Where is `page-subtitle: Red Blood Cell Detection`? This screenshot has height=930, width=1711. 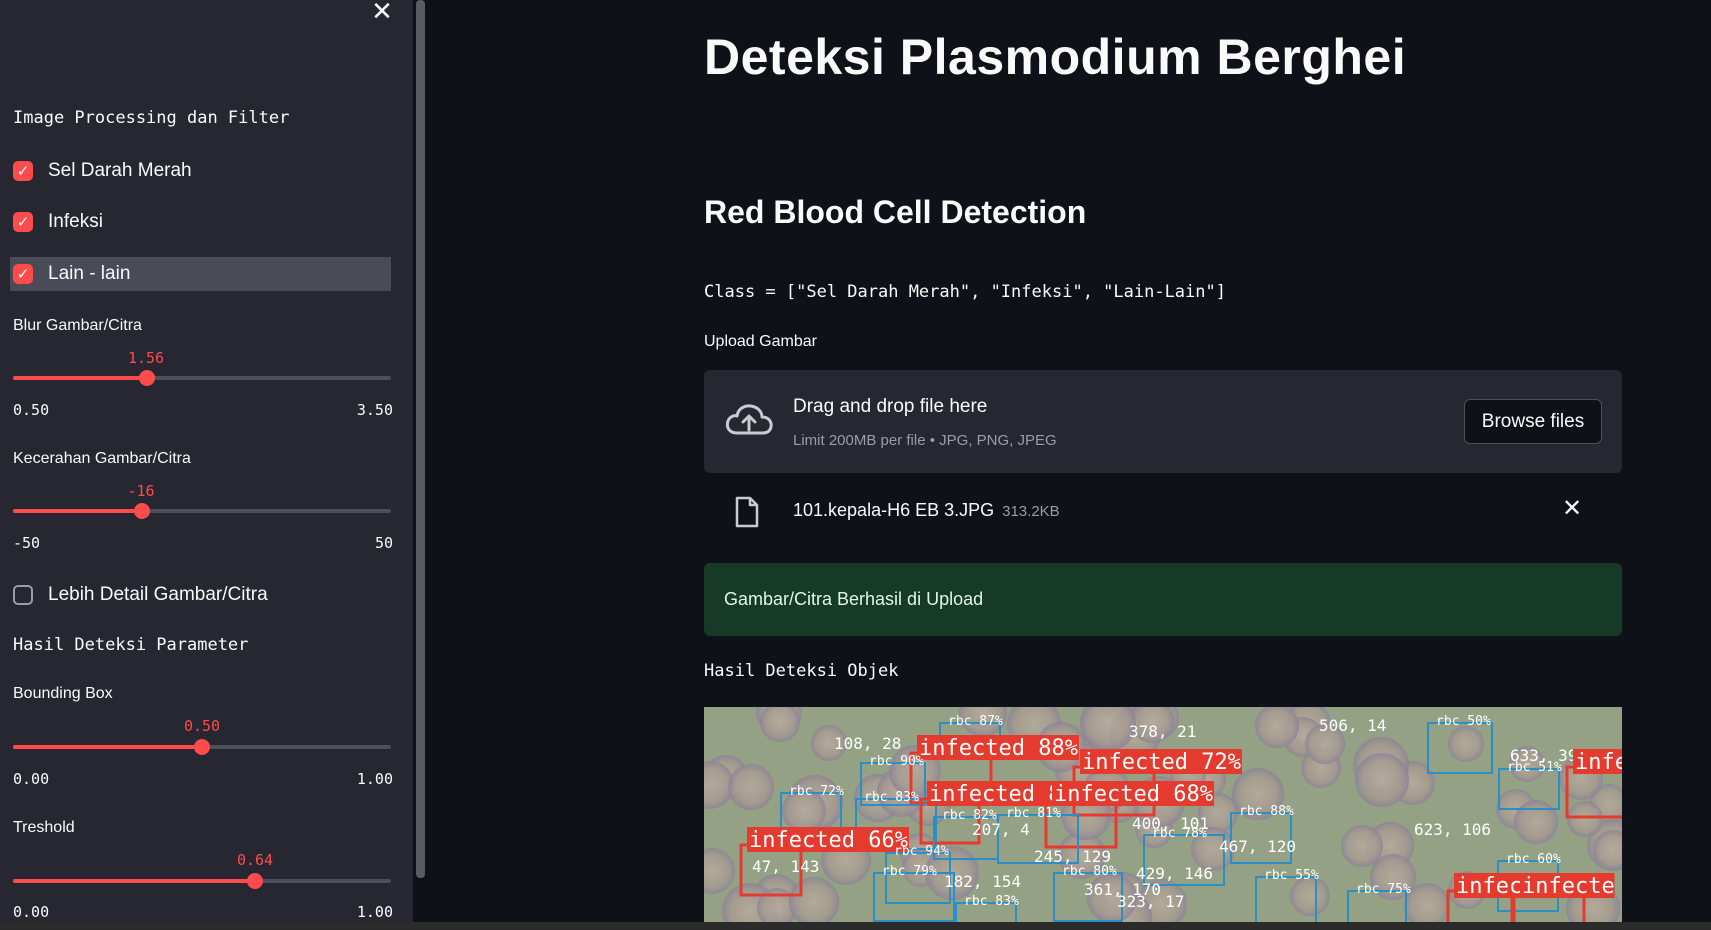 page-subtitle: Red Blood Cell Detection is located at coordinates (895, 212).